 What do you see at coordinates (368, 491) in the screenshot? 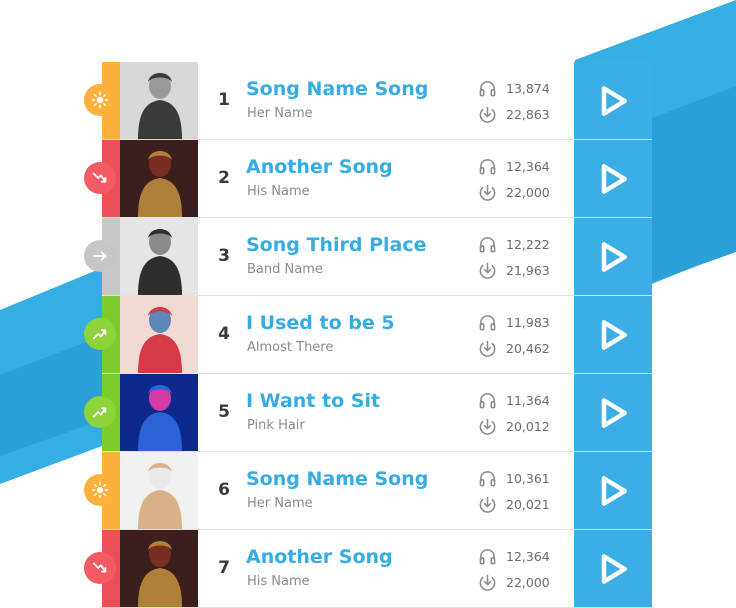
I see `song-row: 6 Song Name Song Her Name 10,361 20,021` at bounding box center [368, 491].